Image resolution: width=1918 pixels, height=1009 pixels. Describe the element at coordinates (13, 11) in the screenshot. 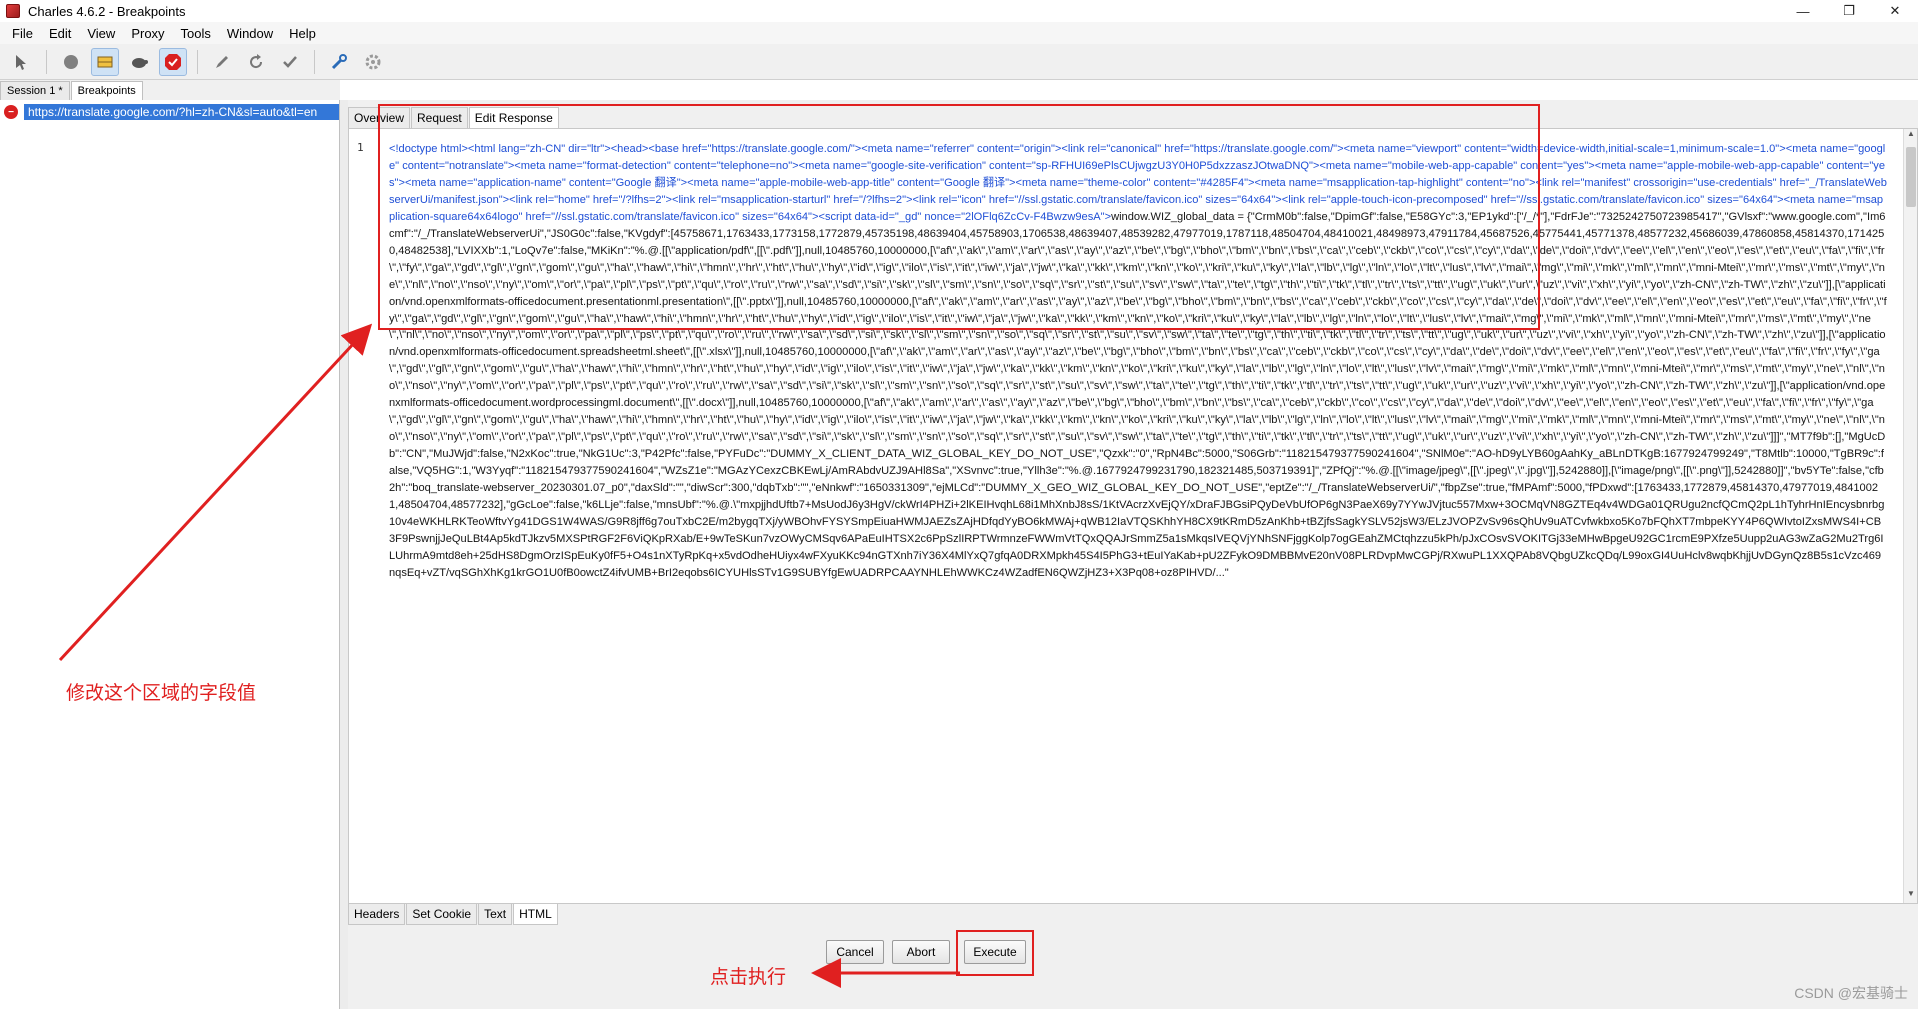

I see `charles-app-icon` at that location.